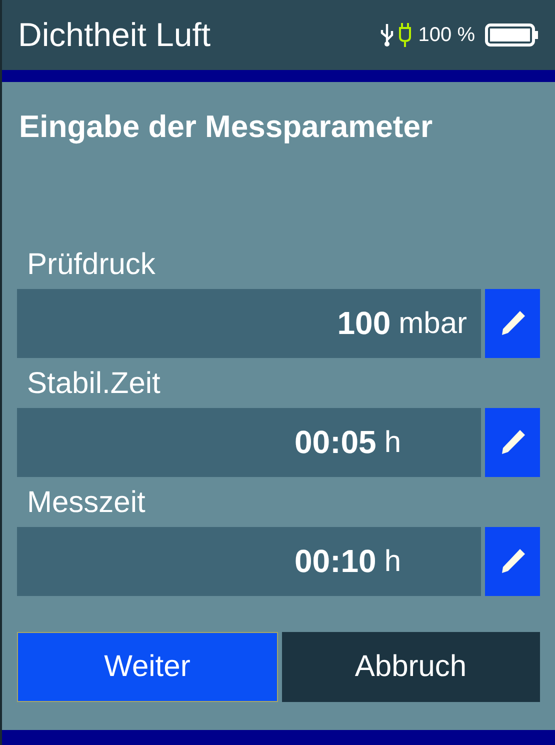 Image resolution: width=555 pixels, height=745 pixels. I want to click on action-button: Weiter, so click(147, 667).